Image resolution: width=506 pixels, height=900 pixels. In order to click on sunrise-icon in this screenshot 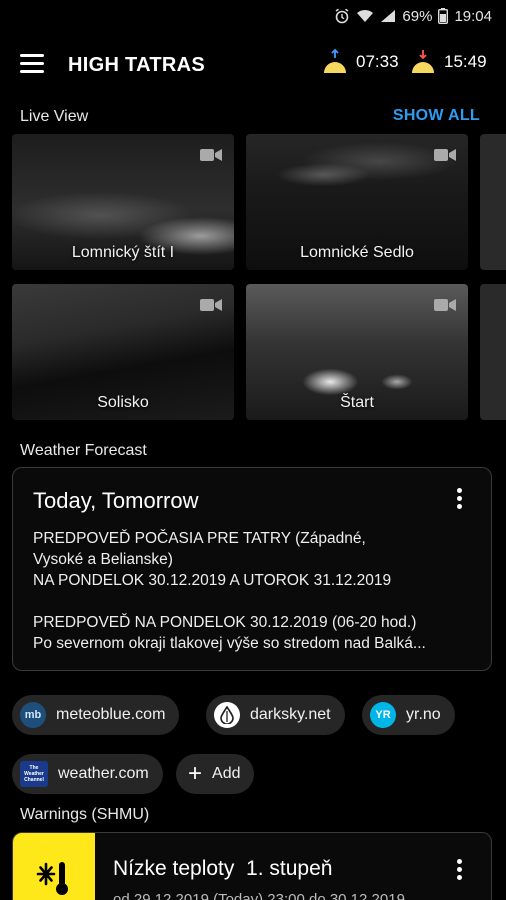, I will do `click(335, 60)`.